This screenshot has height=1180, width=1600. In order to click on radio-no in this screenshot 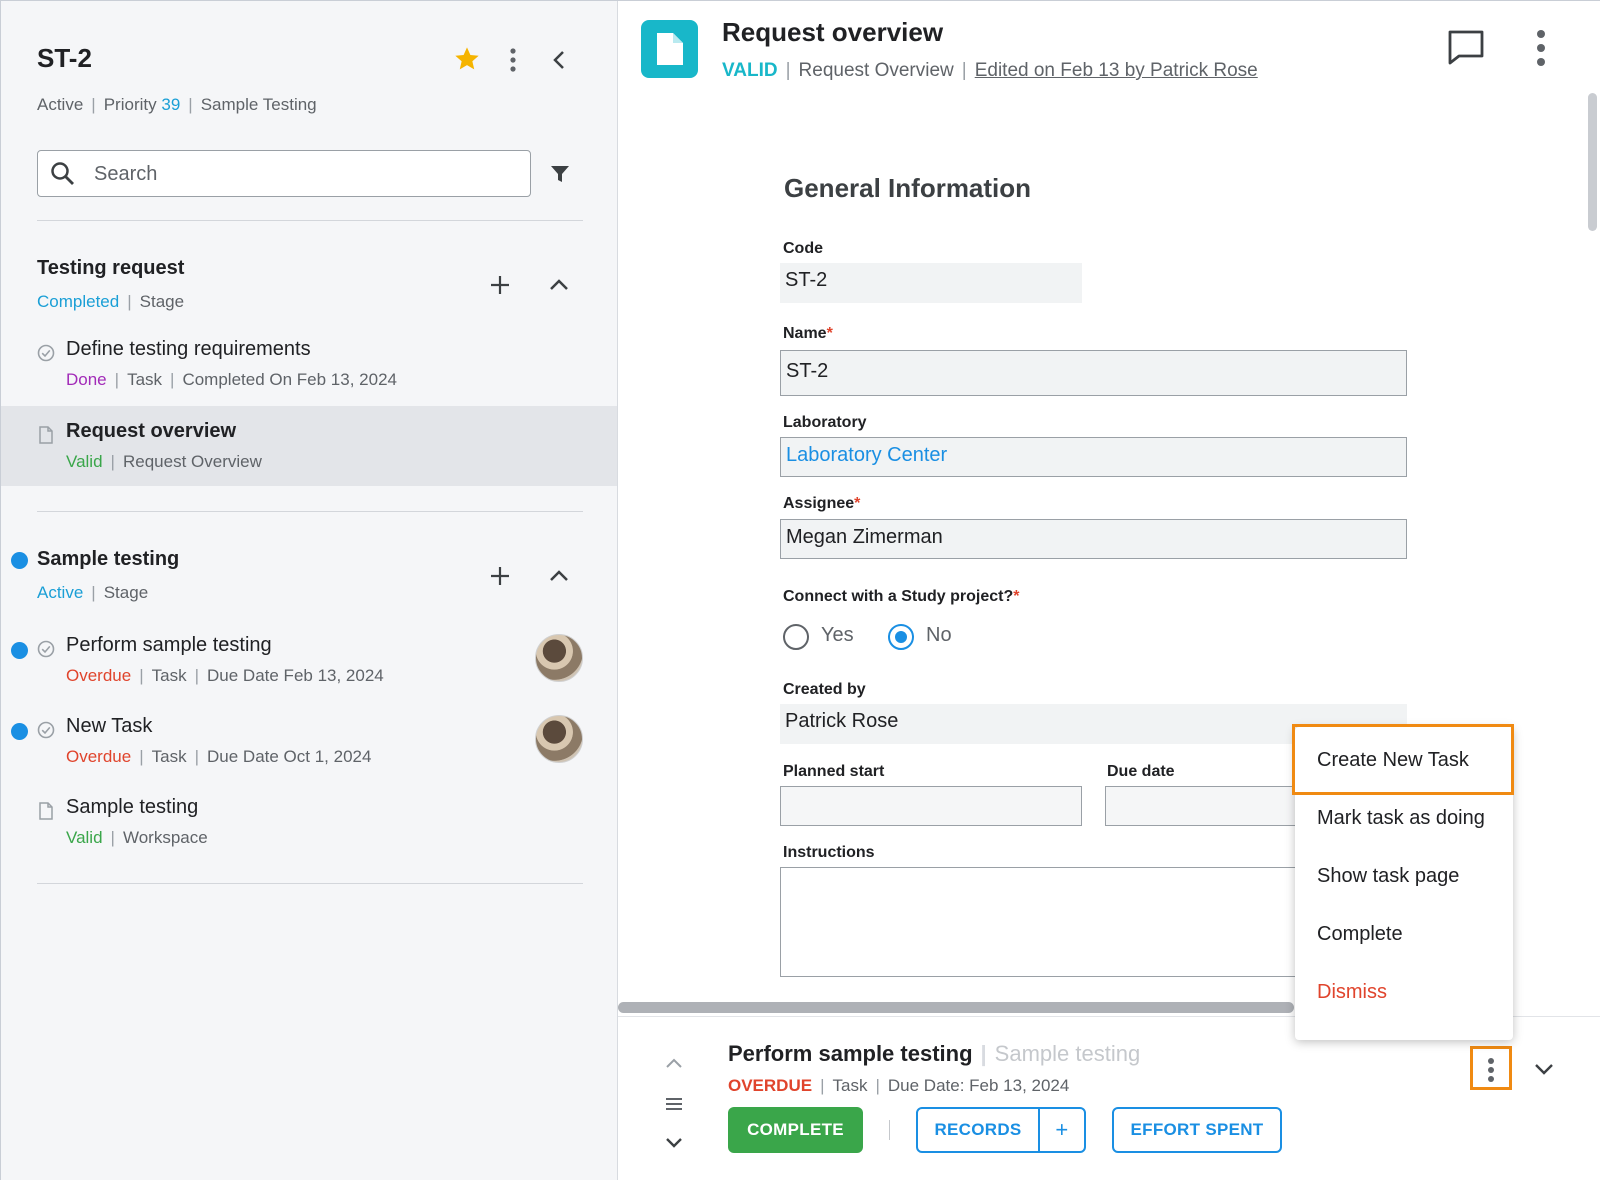, I will do `click(901, 637)`.